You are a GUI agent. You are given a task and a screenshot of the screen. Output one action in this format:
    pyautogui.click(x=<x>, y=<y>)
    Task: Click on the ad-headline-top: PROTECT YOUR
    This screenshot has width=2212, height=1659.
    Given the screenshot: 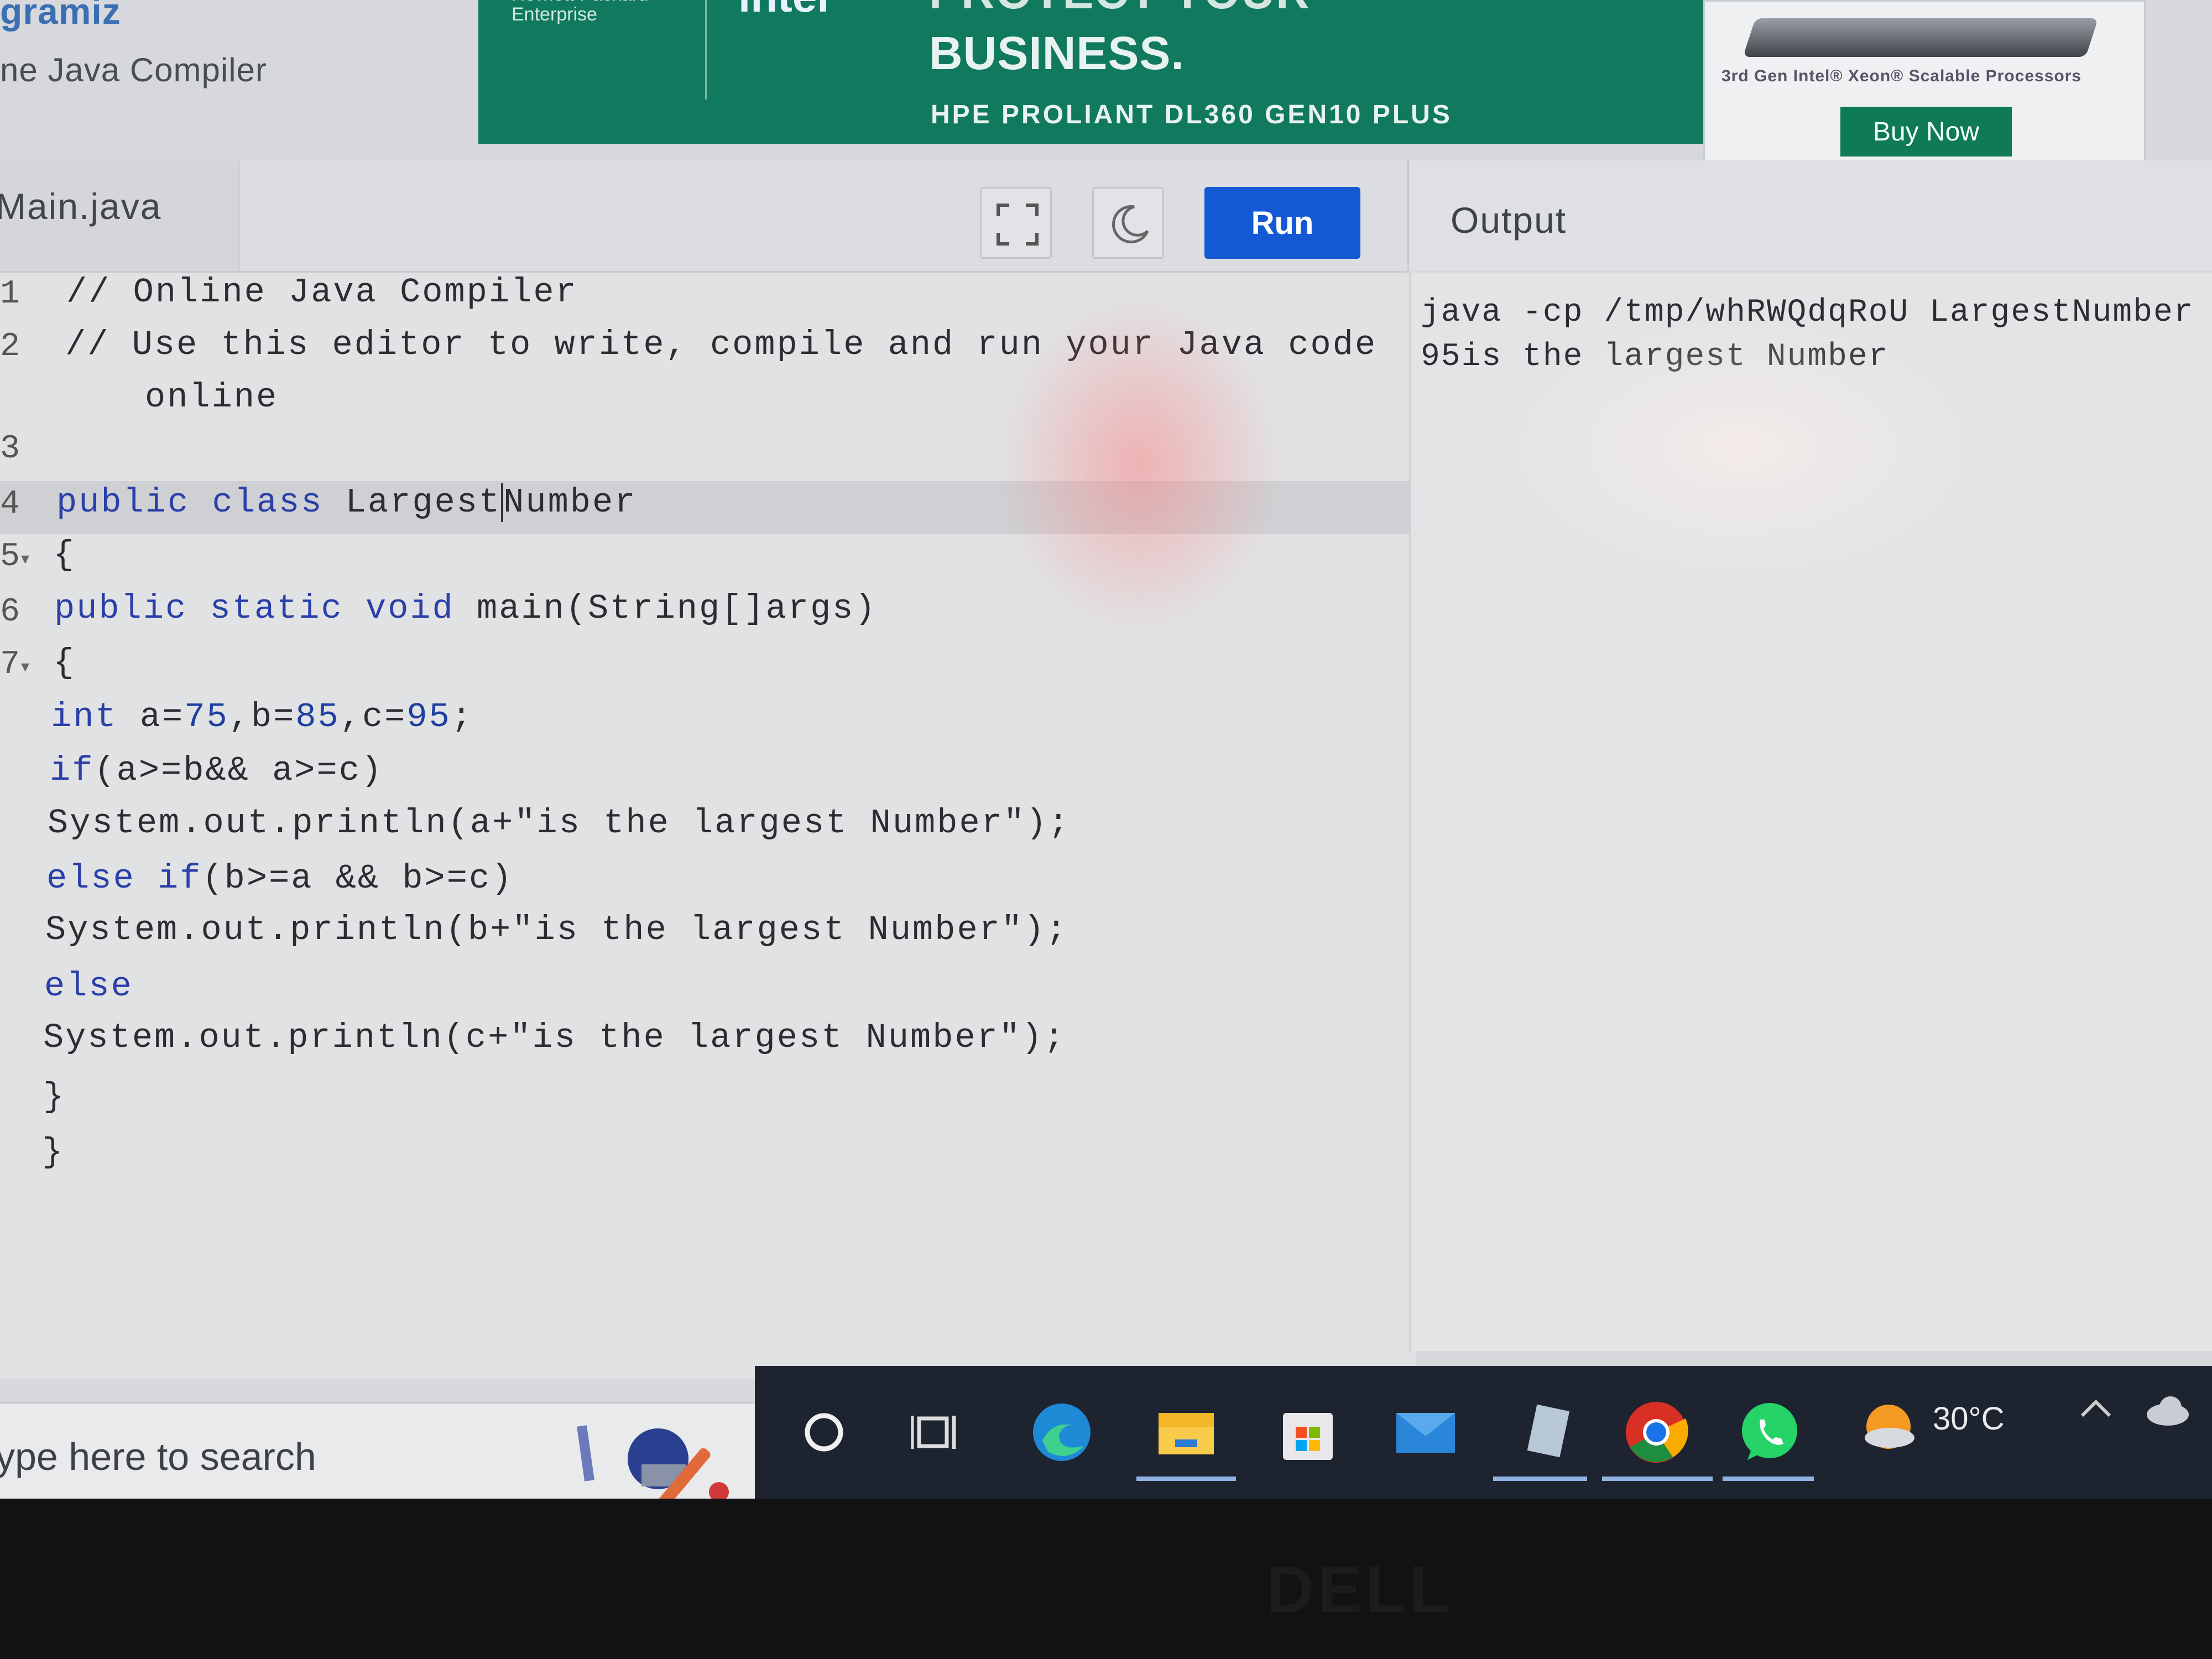 What is the action you would take?
    pyautogui.click(x=1120, y=10)
    